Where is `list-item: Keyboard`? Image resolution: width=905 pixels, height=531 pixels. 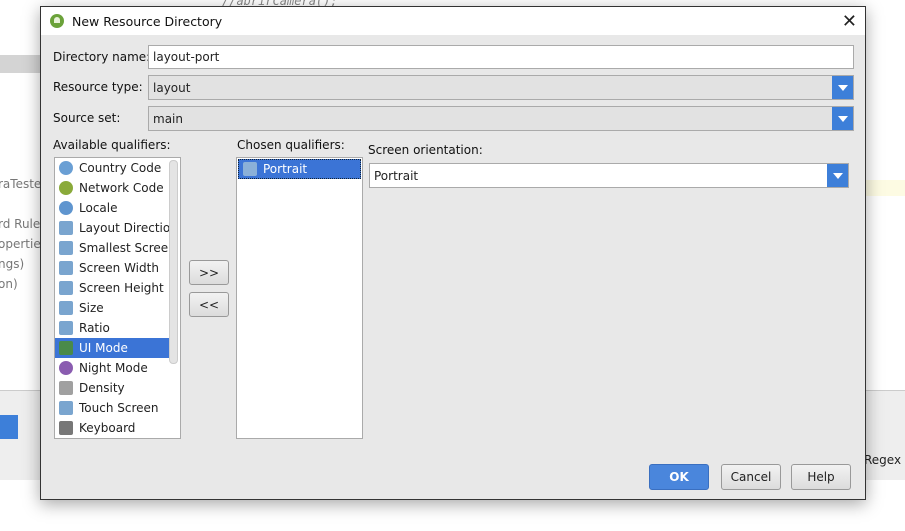
list-item: Keyboard is located at coordinates (112, 428).